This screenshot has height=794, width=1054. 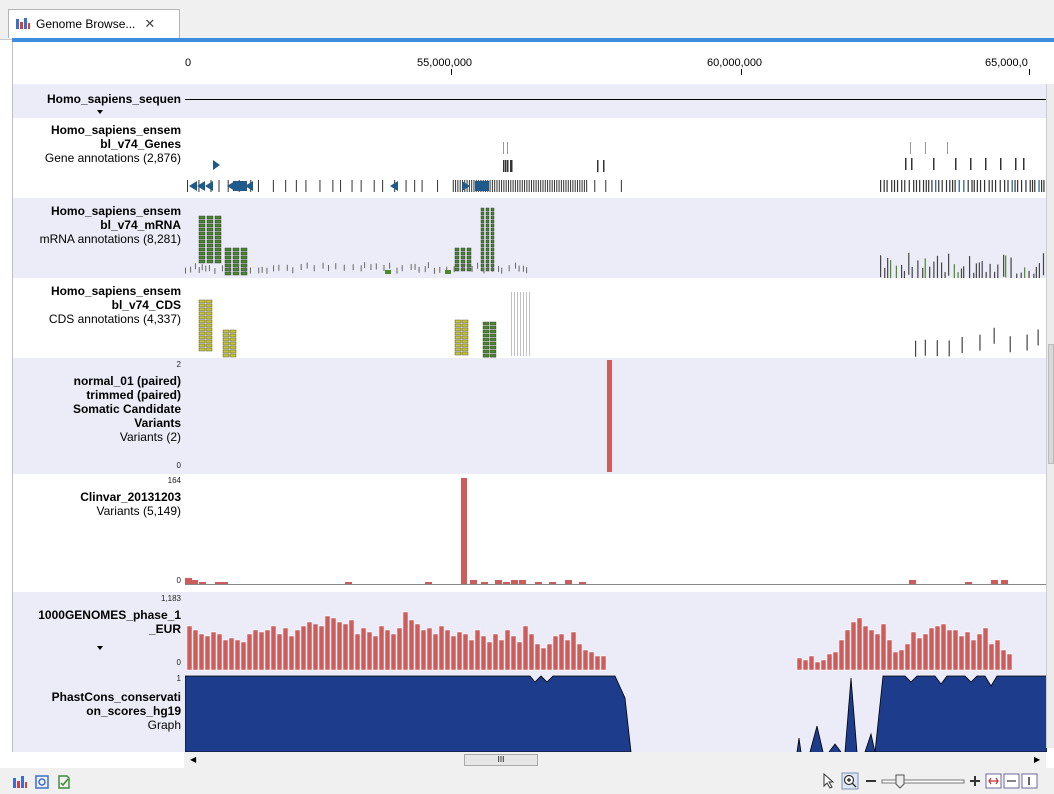 What do you see at coordinates (975, 781) in the screenshot?
I see `zoom-plus-icon` at bounding box center [975, 781].